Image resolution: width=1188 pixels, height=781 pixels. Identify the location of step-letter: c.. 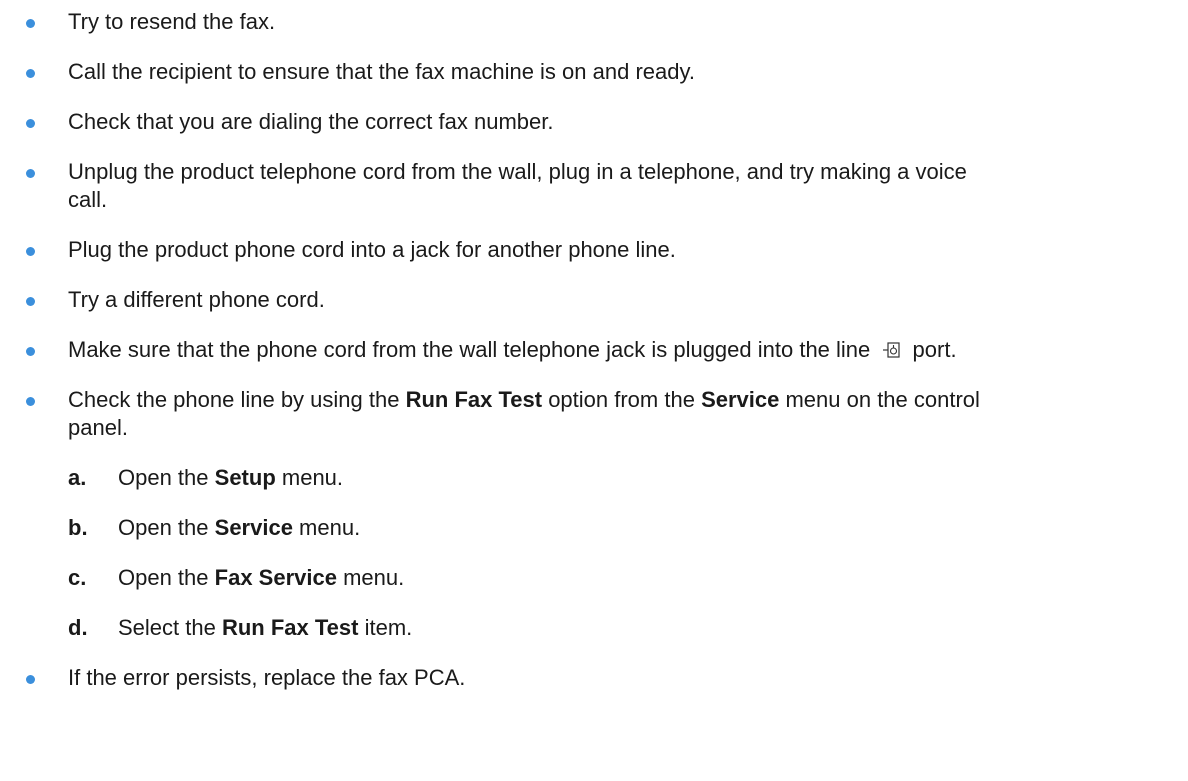
(77, 577).